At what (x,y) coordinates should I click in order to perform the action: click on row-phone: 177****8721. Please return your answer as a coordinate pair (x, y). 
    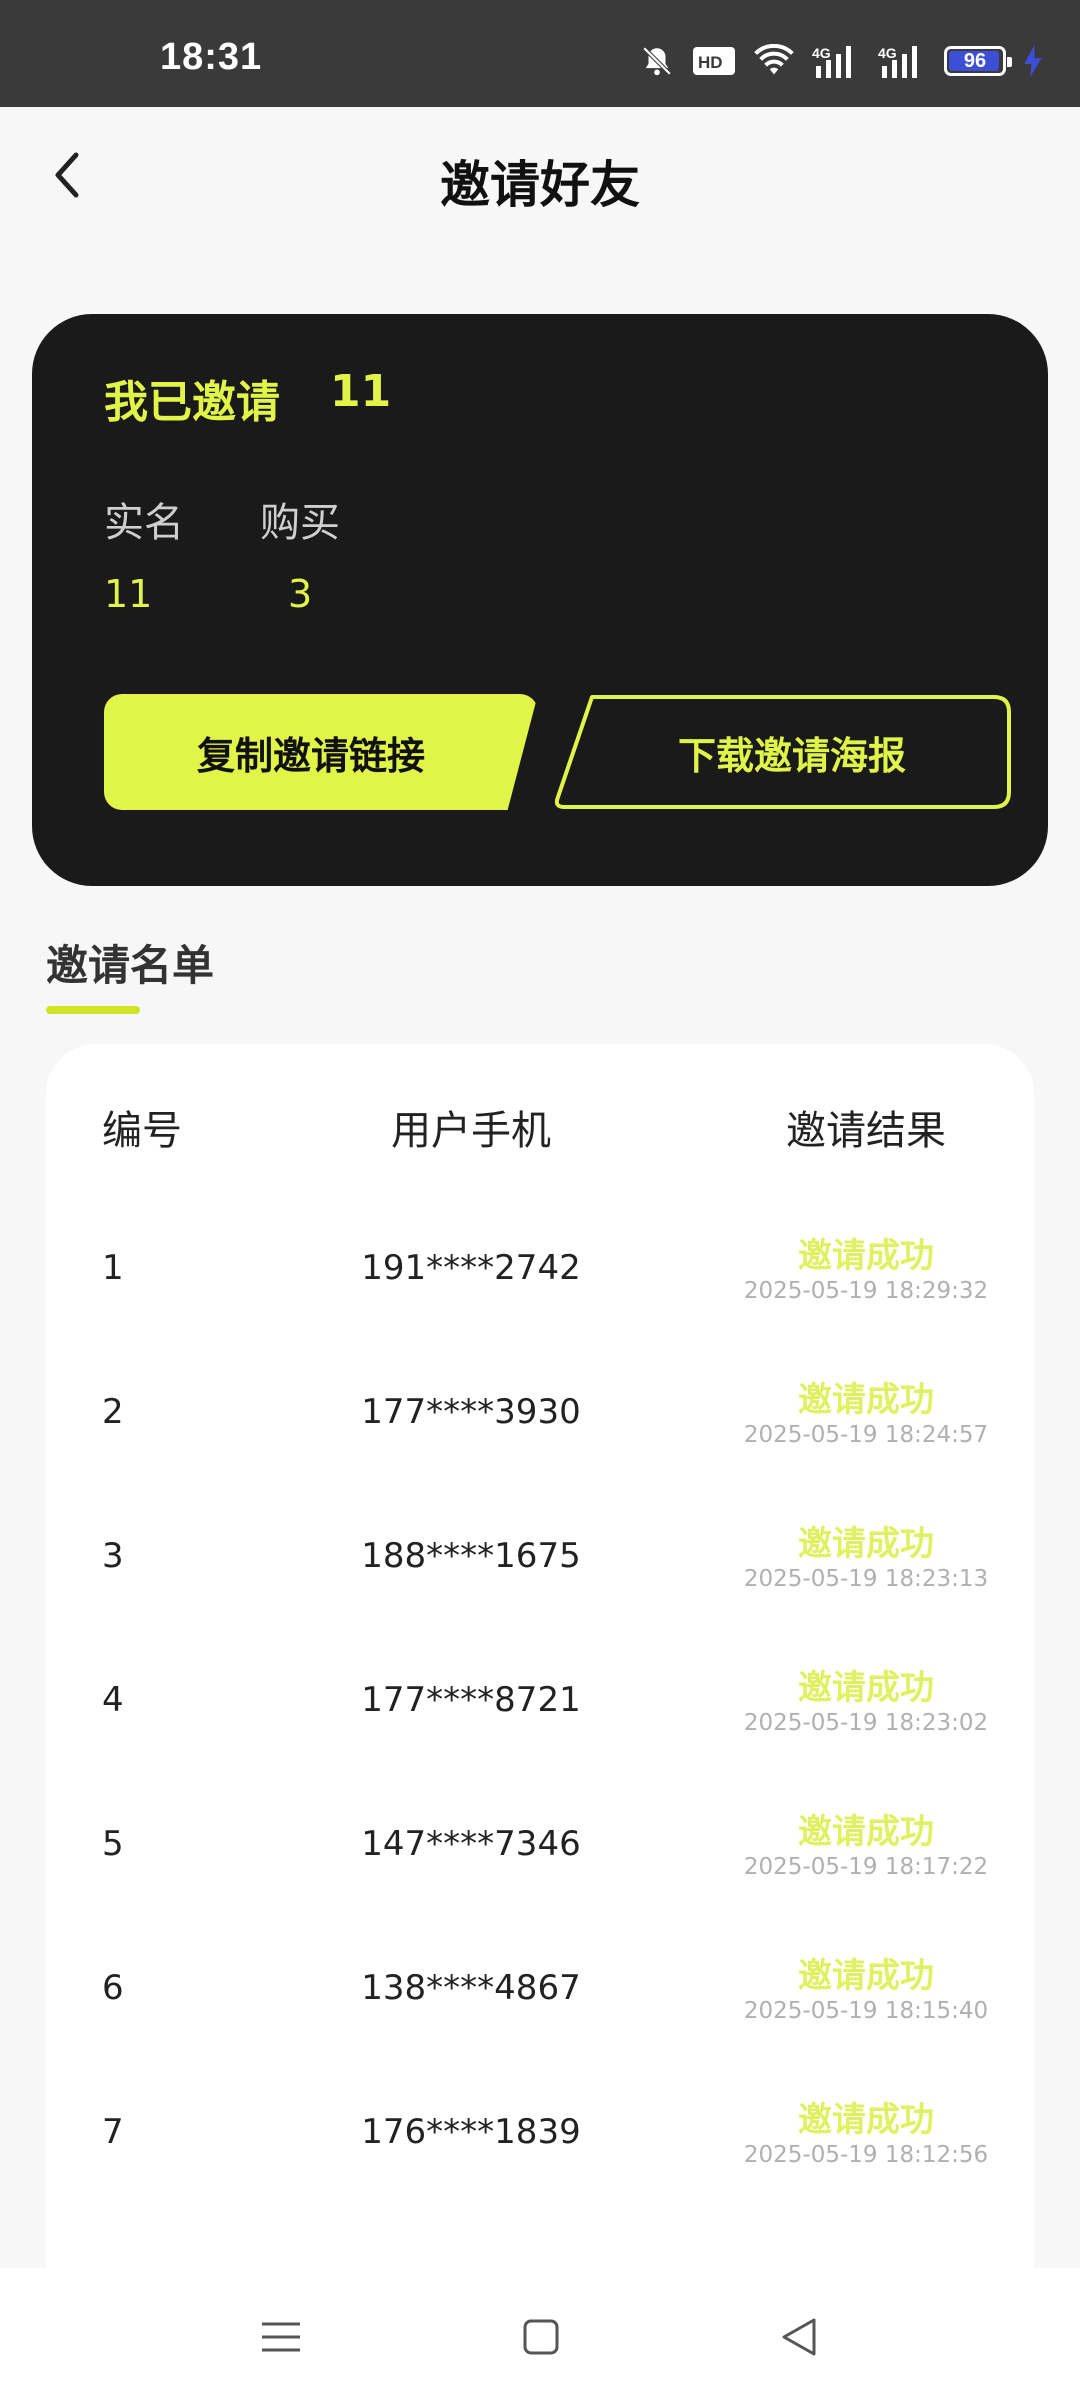
    Looking at the image, I should click on (471, 1700).